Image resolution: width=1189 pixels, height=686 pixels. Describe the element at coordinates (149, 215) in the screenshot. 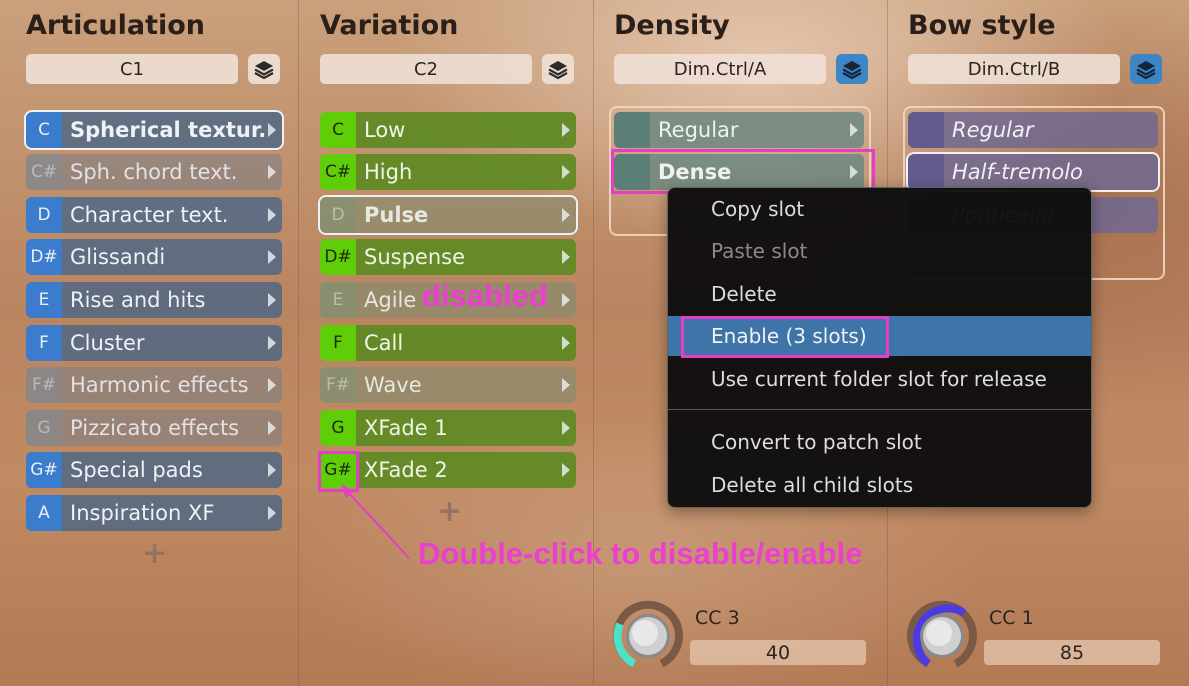

I see `slot-label: Character text.` at that location.